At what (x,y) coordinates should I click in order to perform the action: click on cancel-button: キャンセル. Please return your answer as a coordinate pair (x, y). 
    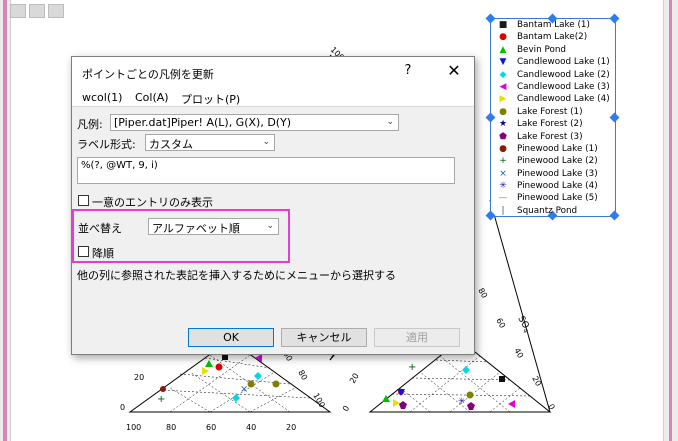
    Looking at the image, I should click on (324, 337).